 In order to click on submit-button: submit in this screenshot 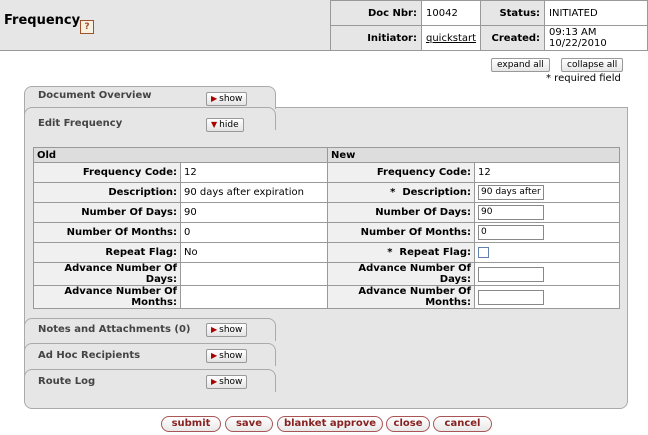, I will do `click(191, 424)`.